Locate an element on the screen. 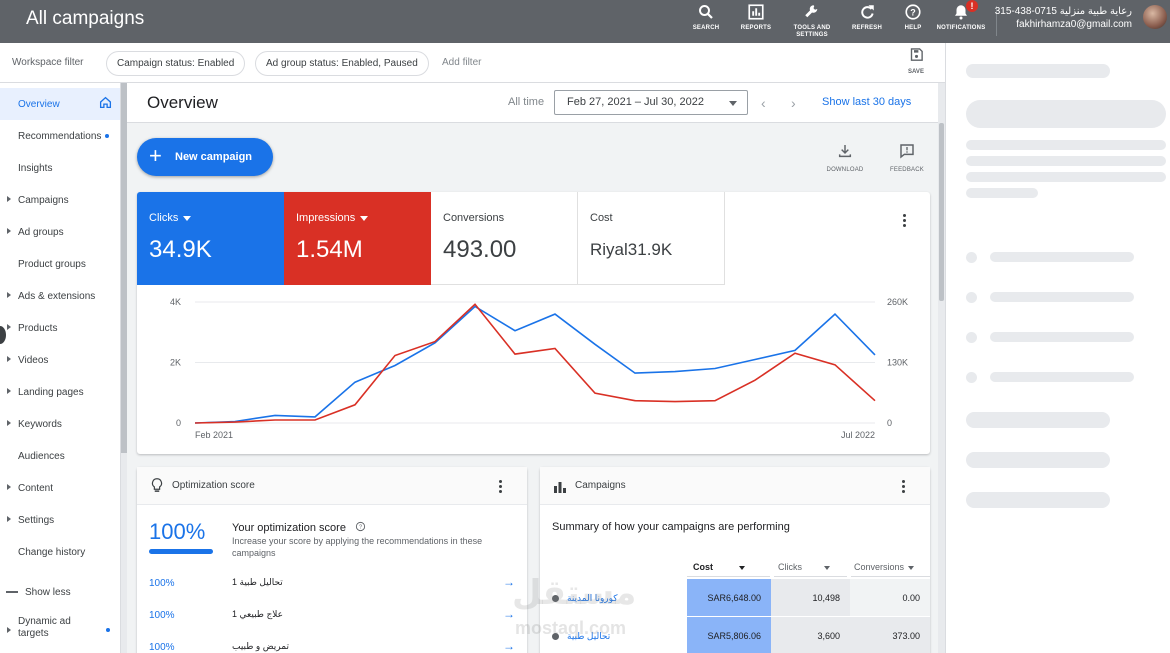 This screenshot has width=1170, height=653. feedback-button: FEEDBACK is located at coordinates (907, 158).